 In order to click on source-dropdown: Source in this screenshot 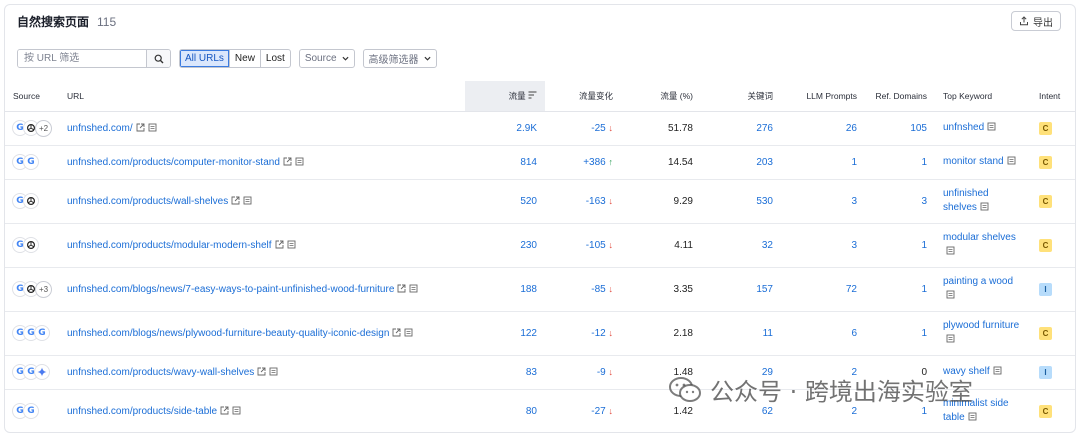, I will do `click(326, 58)`.